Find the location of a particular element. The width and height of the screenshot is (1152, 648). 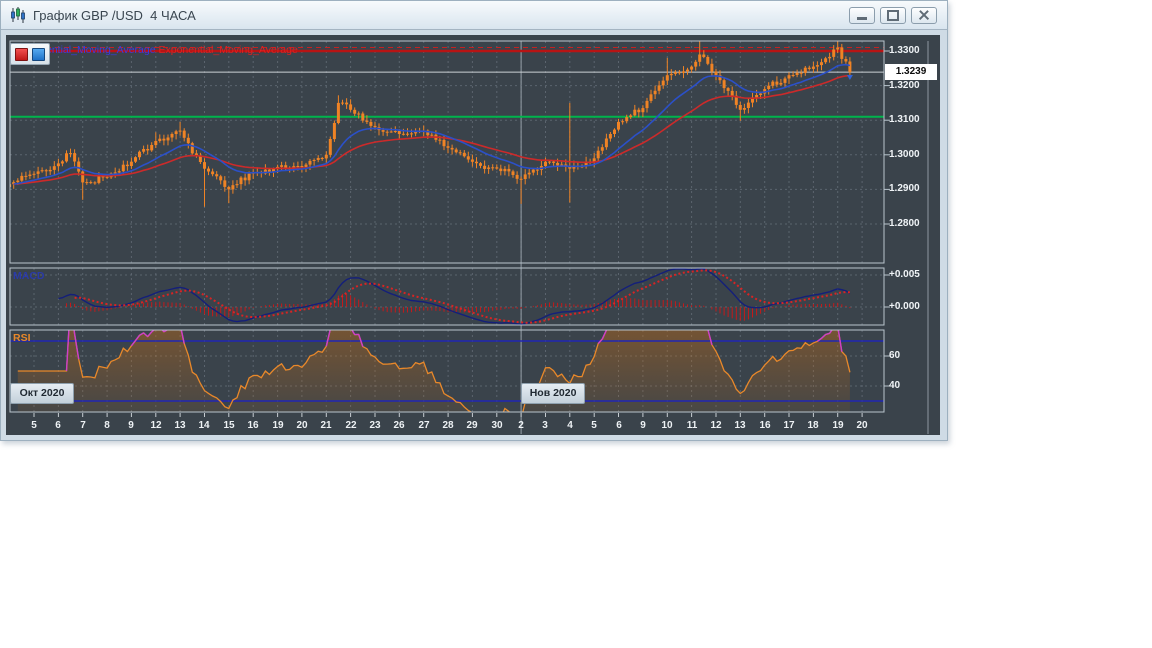

x-axis-date-label: 4 is located at coordinates (570, 425).